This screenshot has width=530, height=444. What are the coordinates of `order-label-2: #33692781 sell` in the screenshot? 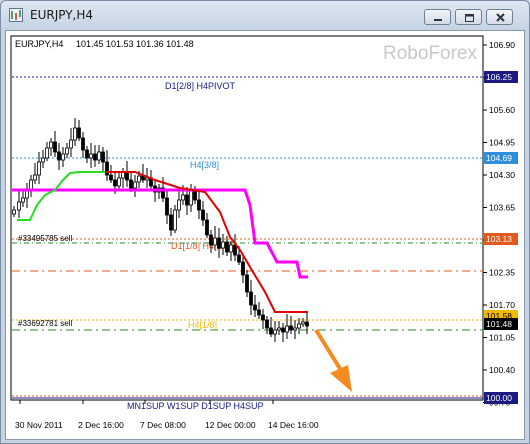 It's located at (45, 323).